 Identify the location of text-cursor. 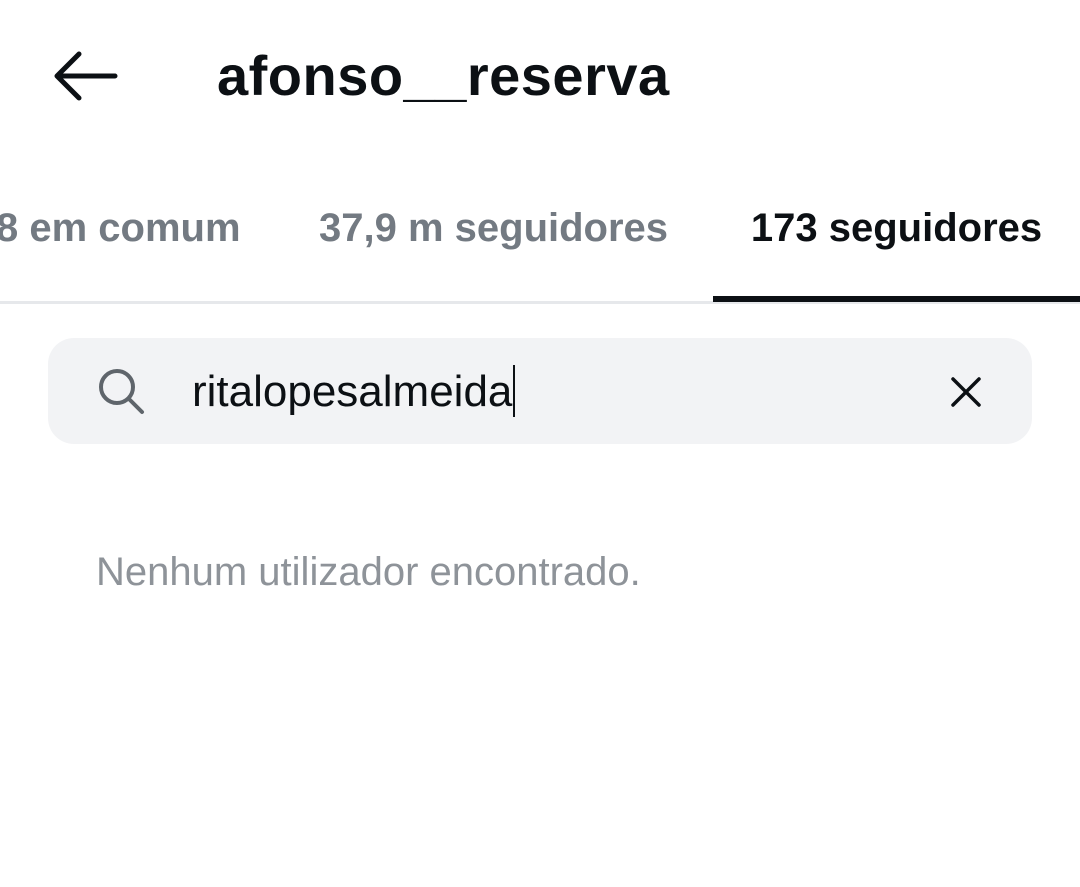
(514, 391).